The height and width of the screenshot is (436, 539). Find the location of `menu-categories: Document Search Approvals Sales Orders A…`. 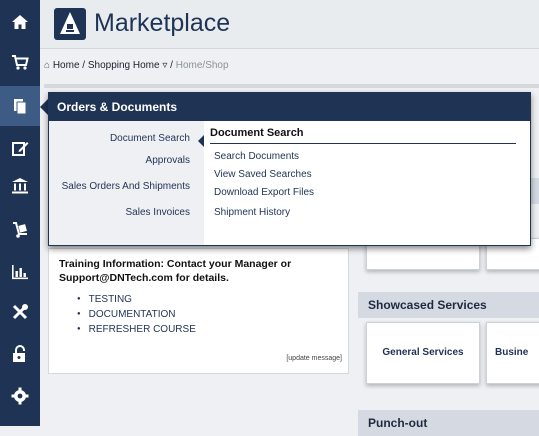

menu-categories: Document Search Approvals Sales Orders A… is located at coordinates (127, 183).